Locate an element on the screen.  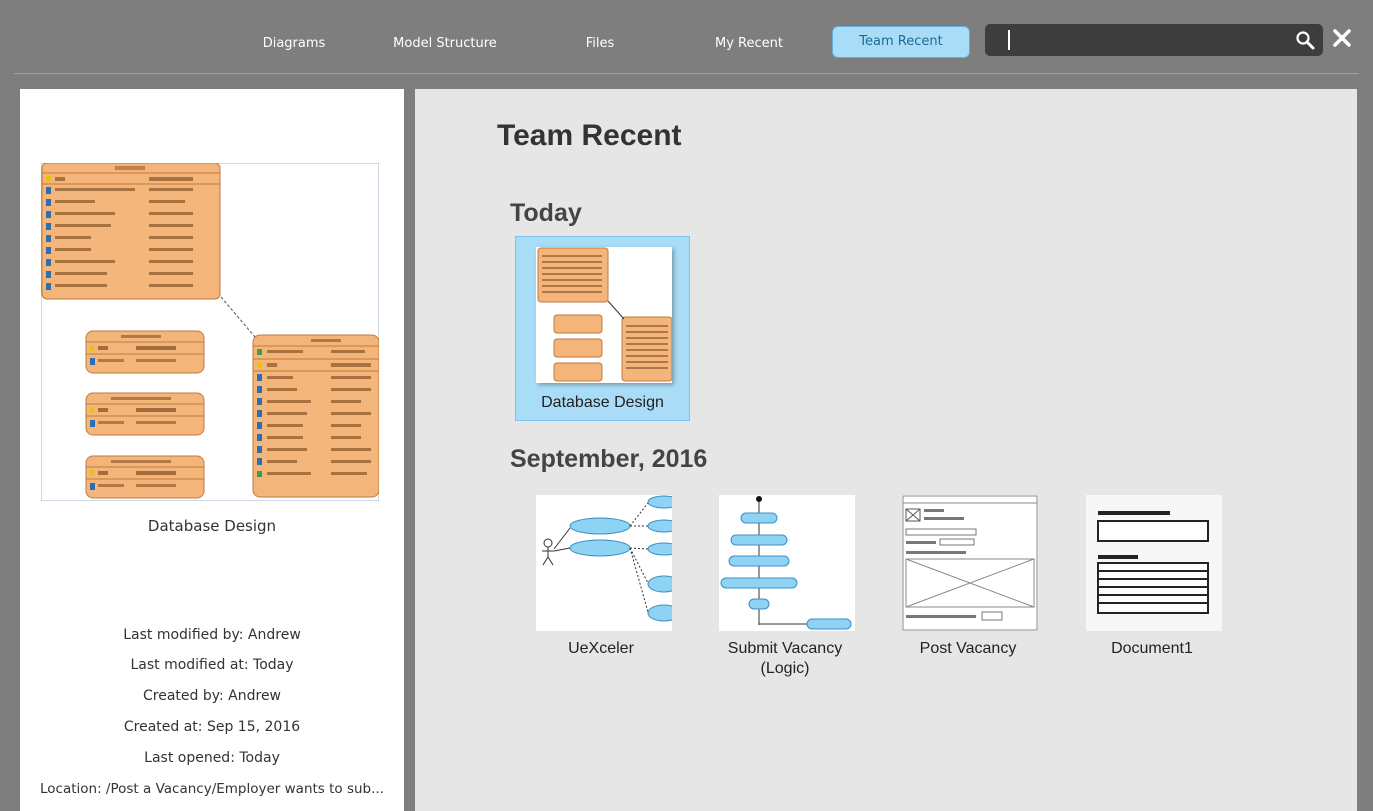
tab-my-recent: My Recent is located at coordinates (749, 44).